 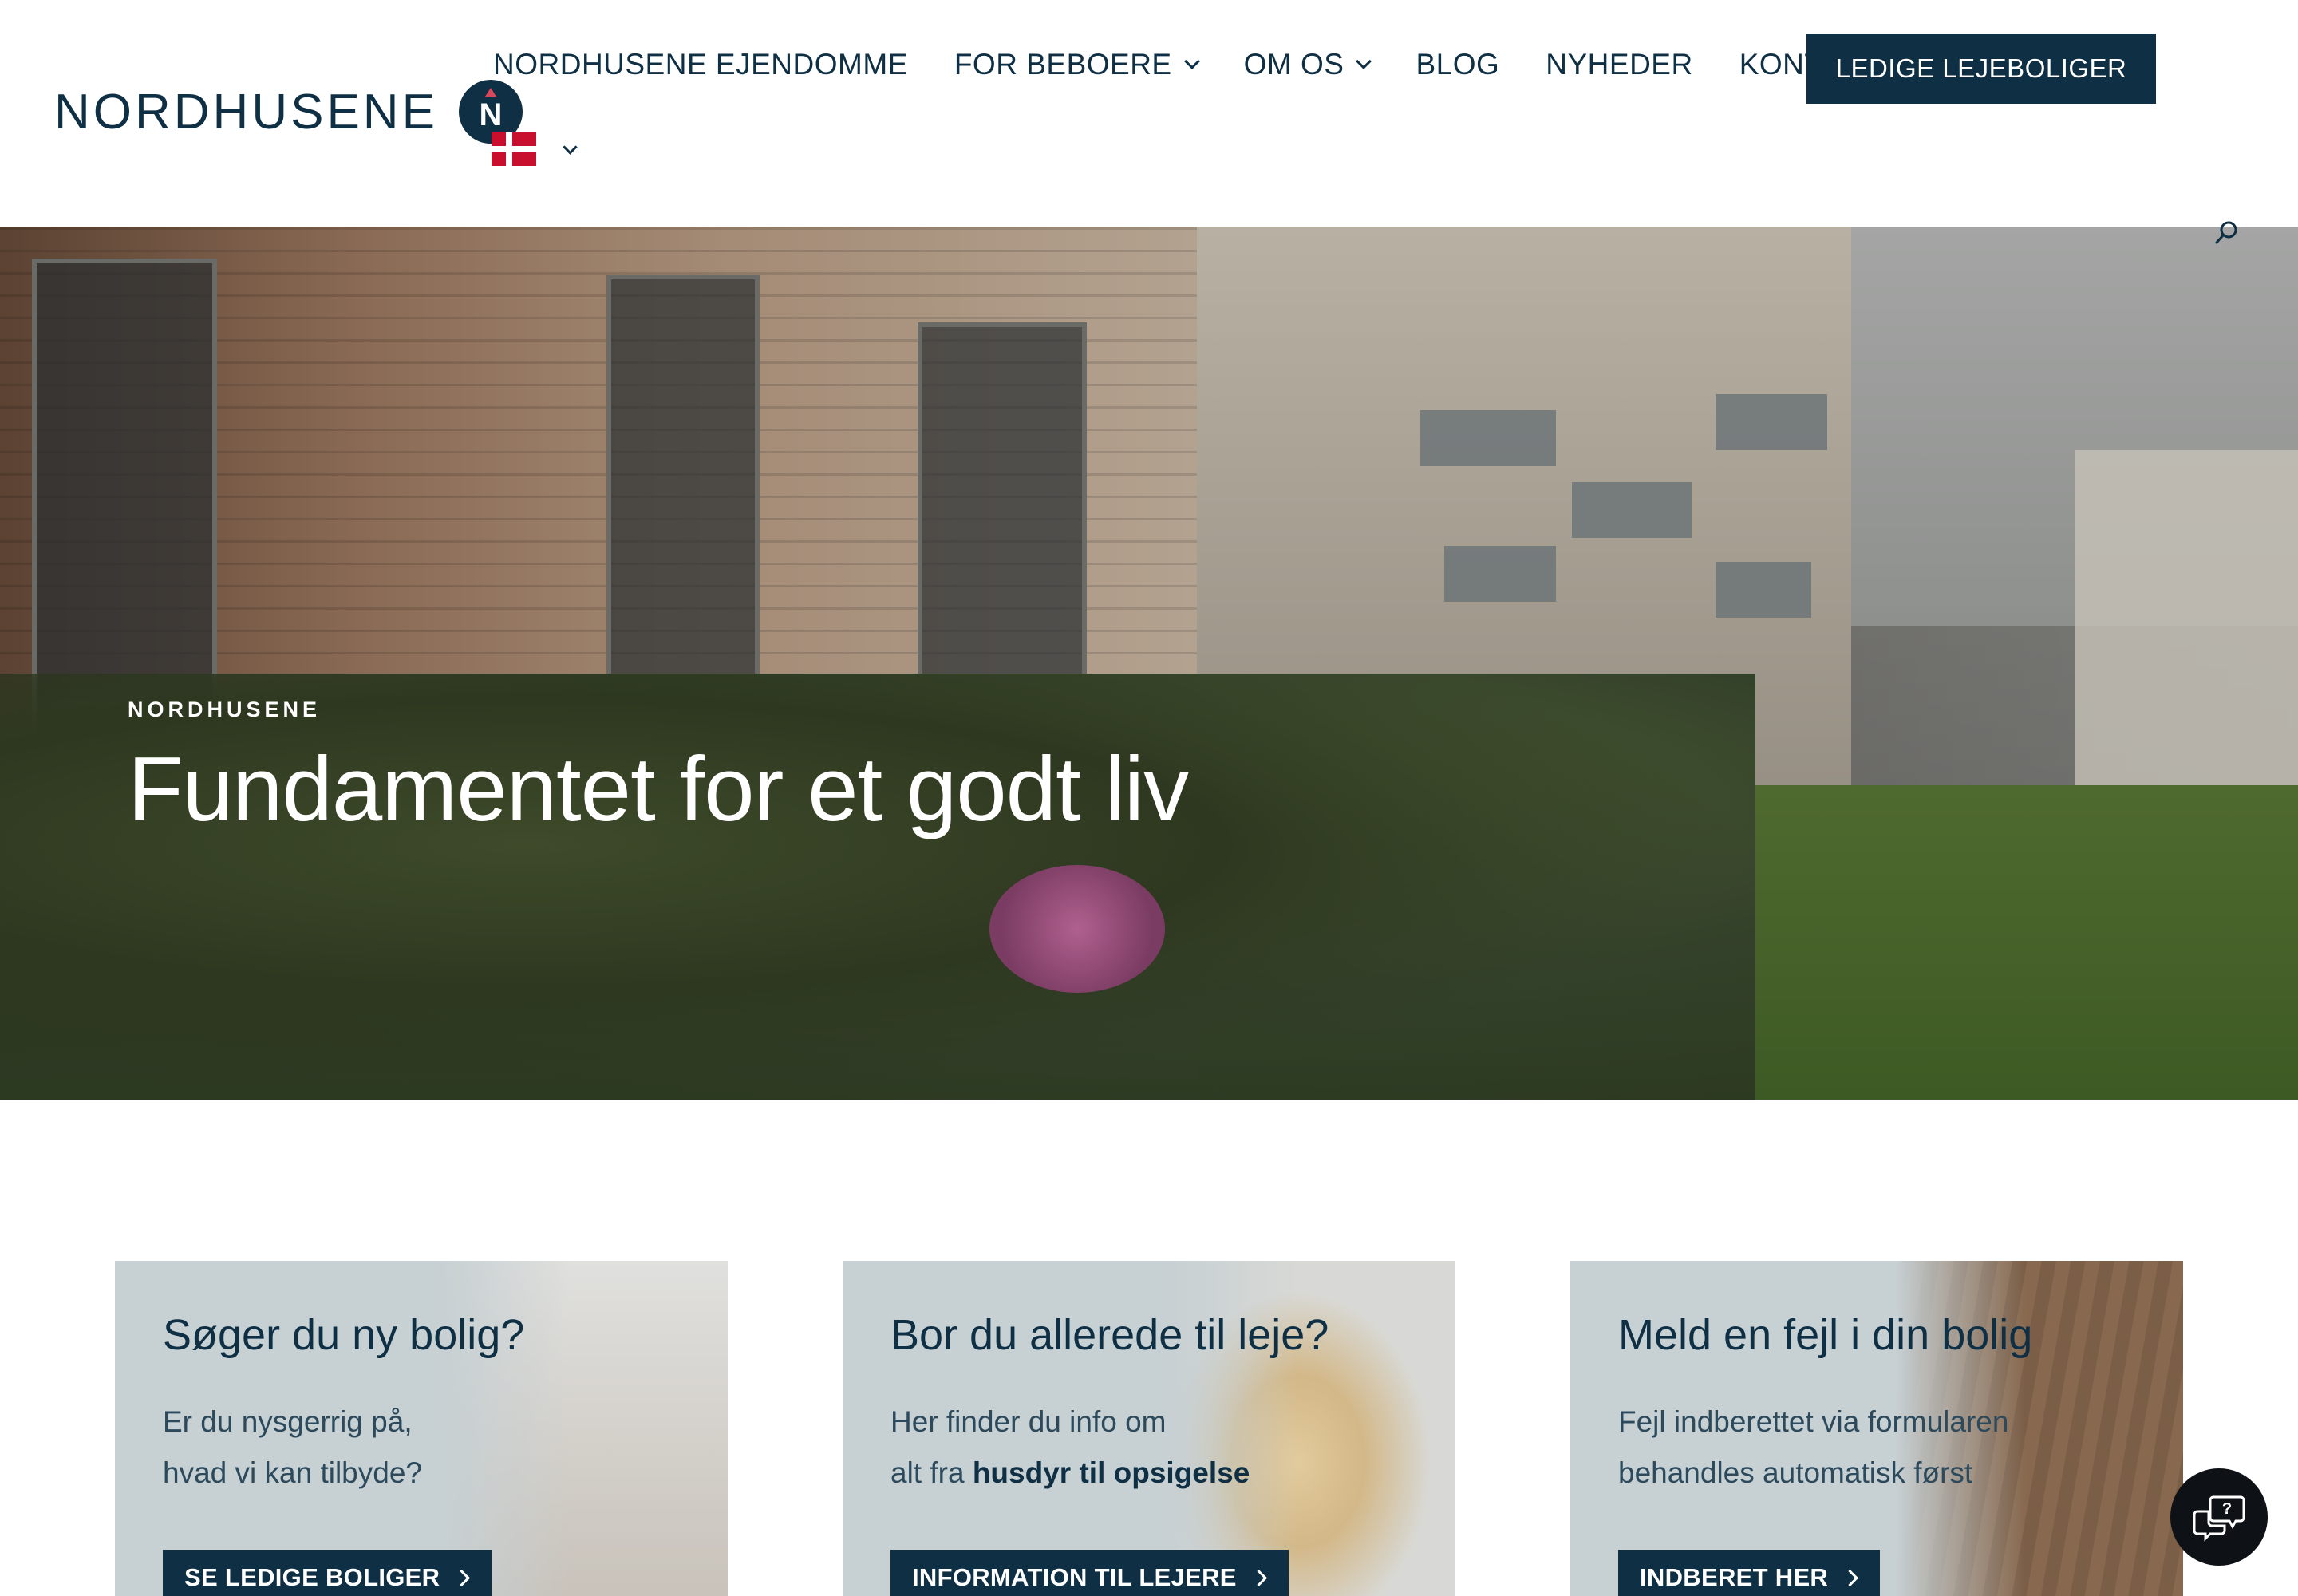 I want to click on nav-item-nordhusene-ejendomme: NORDHUSENE EJENDOMME, so click(x=701, y=64).